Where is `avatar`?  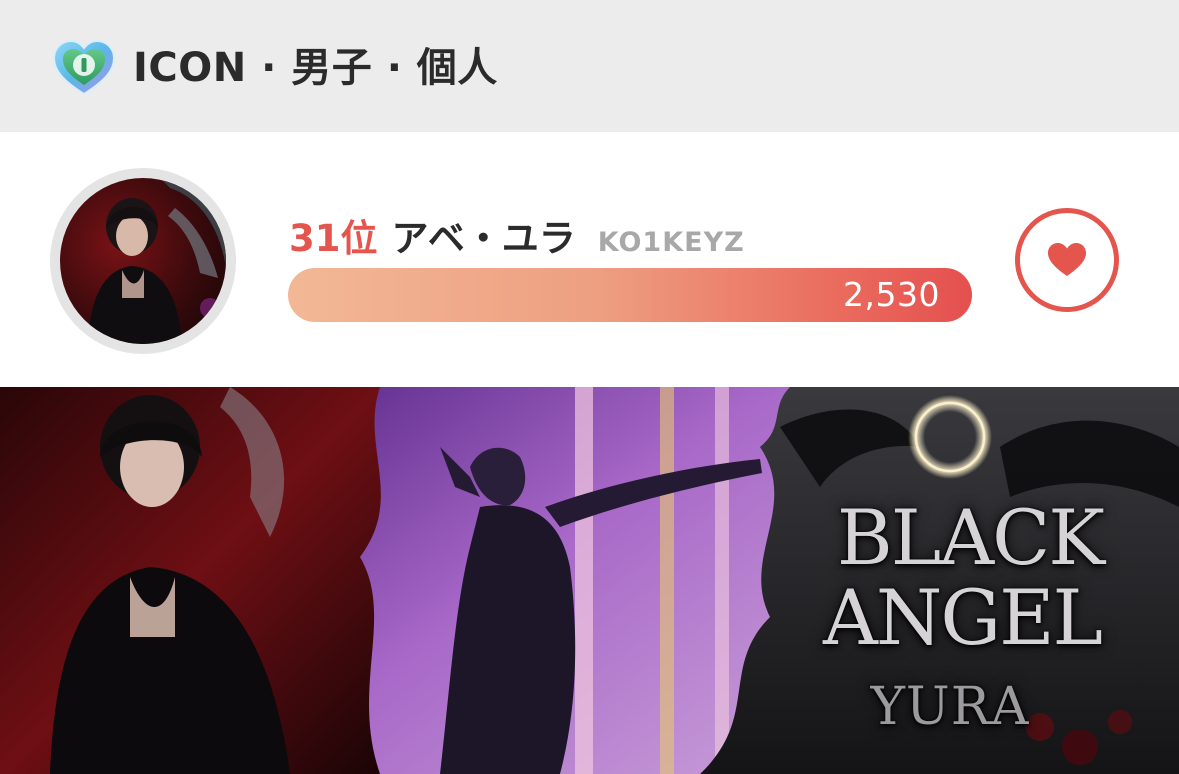 avatar is located at coordinates (143, 261).